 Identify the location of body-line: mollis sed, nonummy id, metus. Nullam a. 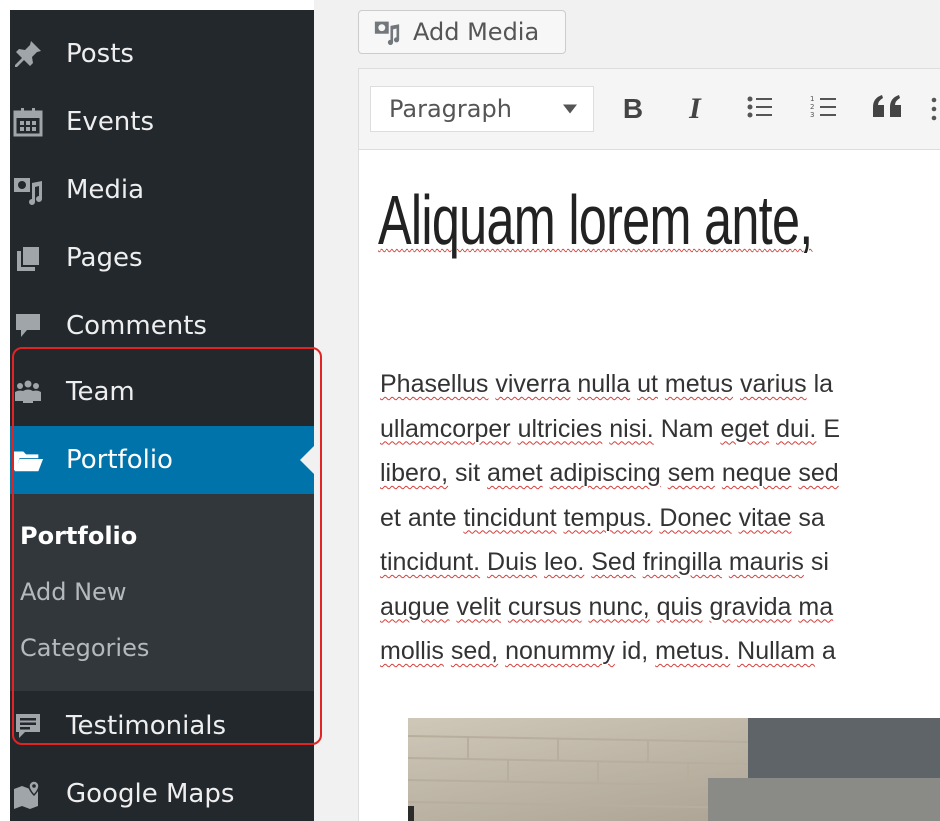
(660, 651).